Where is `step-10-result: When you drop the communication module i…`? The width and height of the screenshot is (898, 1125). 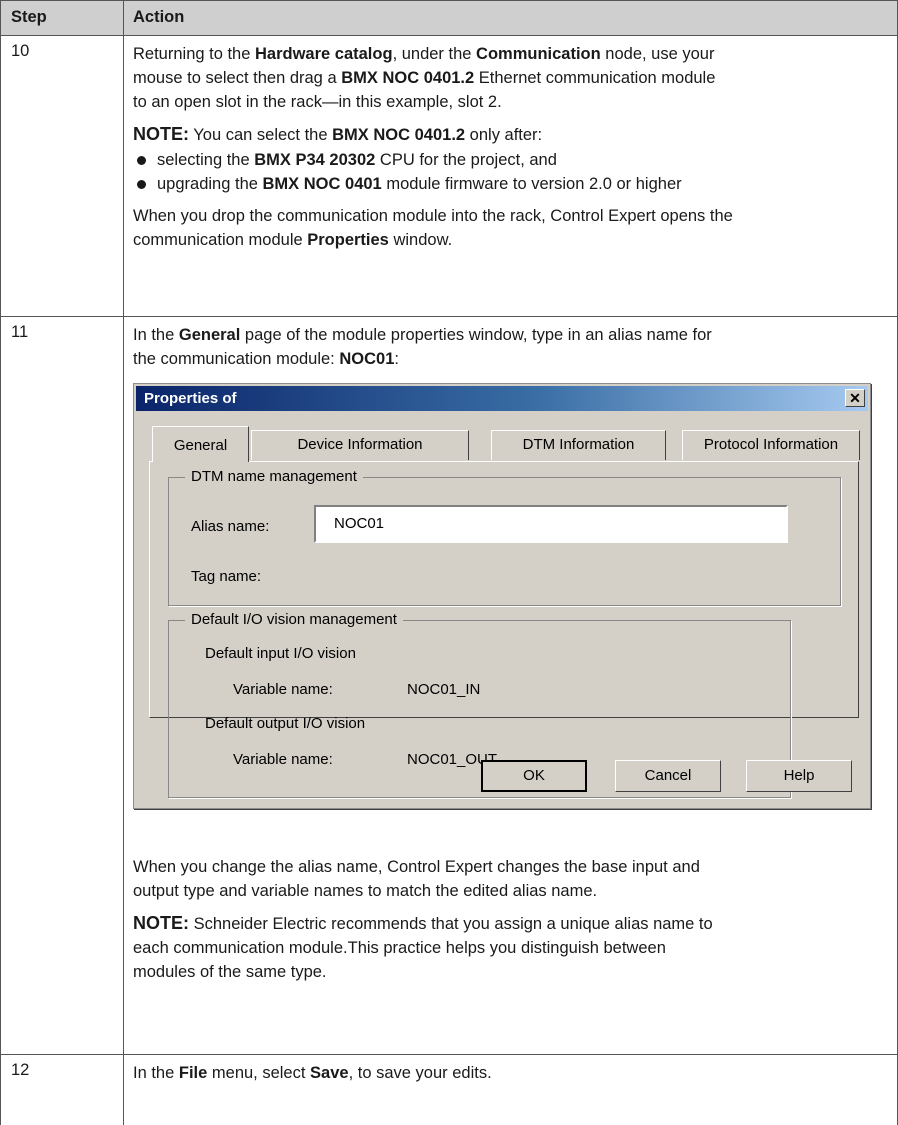 step-10-result: When you drop the communication module i… is located at coordinates (433, 228).